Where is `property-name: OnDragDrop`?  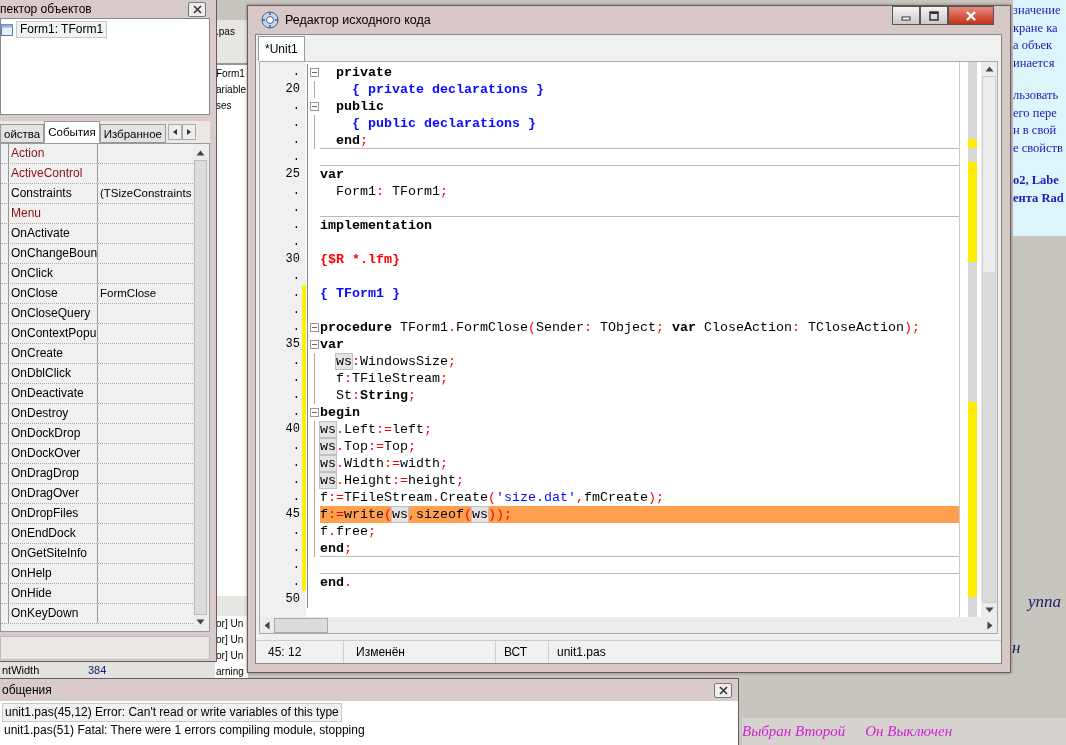
property-name: OnDragDrop is located at coordinates (53, 473).